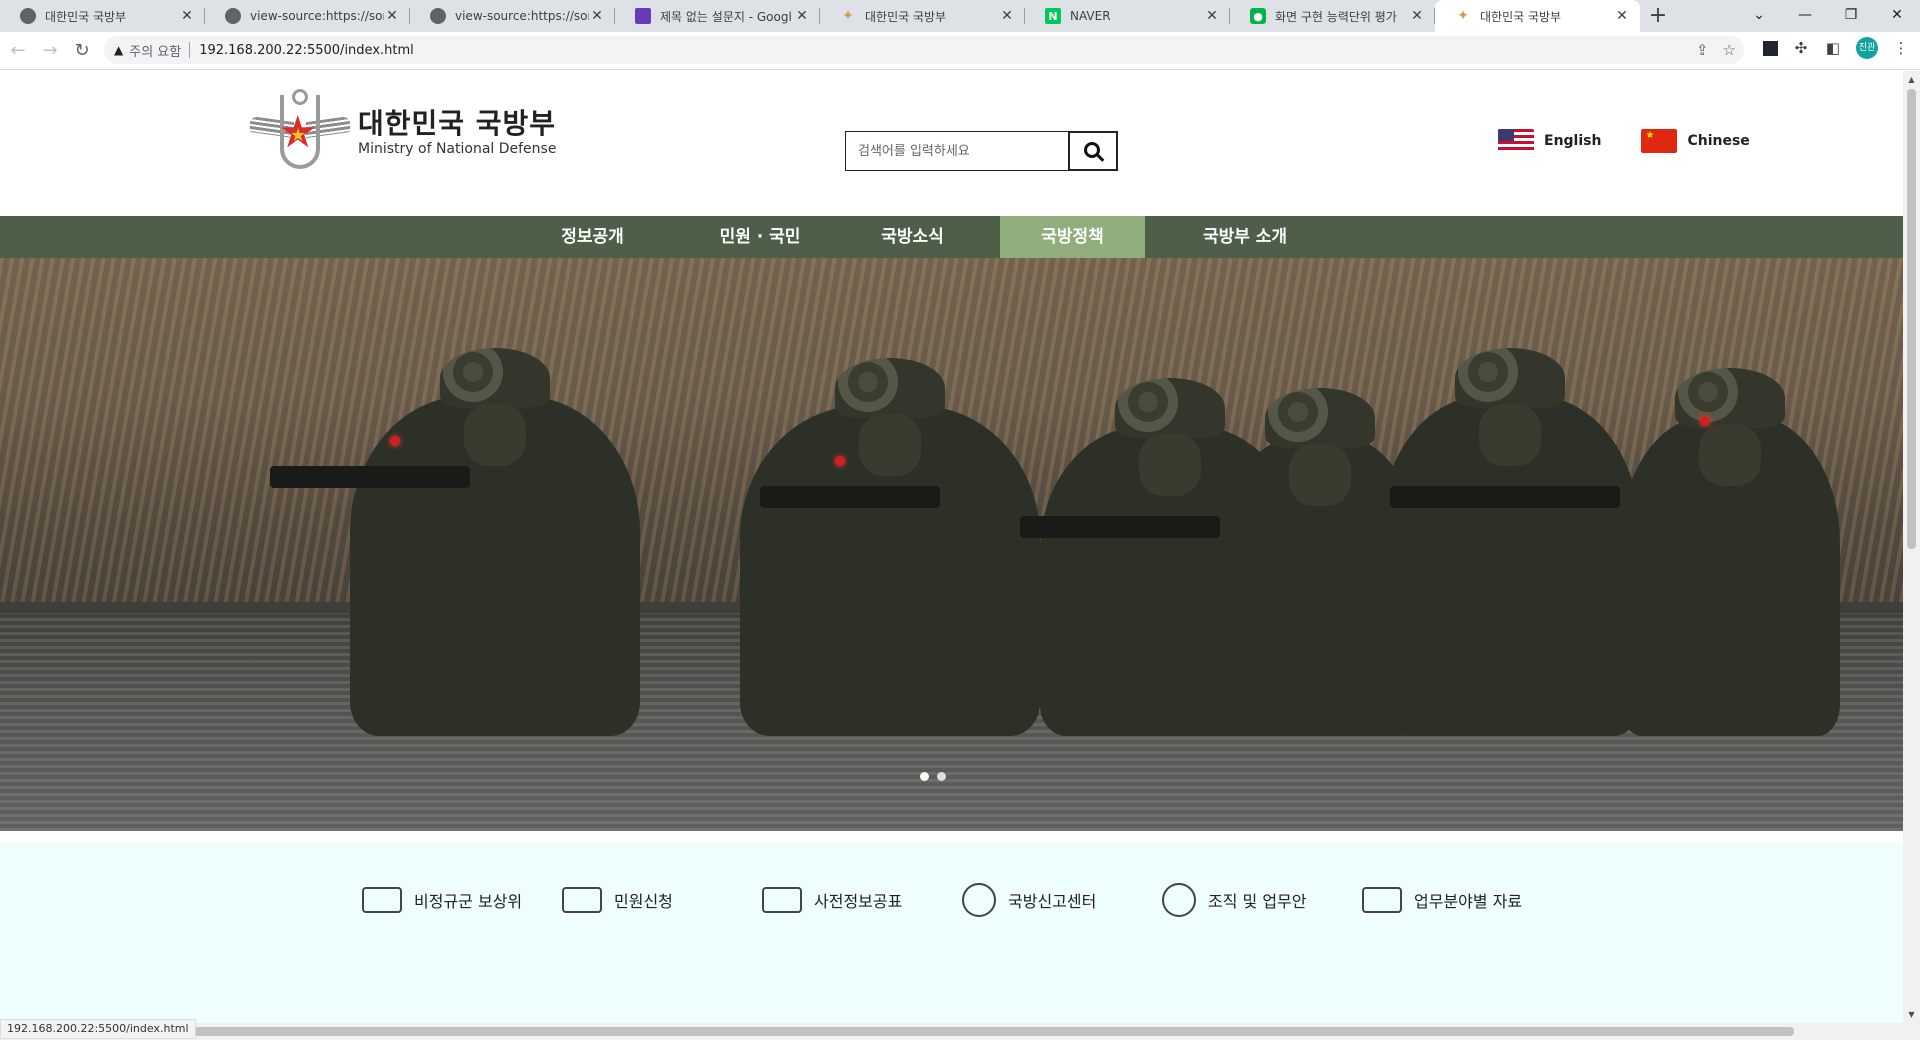 The width and height of the screenshot is (1920, 1040). Describe the element at coordinates (1052, 901) in the screenshot. I see `quick-link-label: 국방신고센터` at that location.